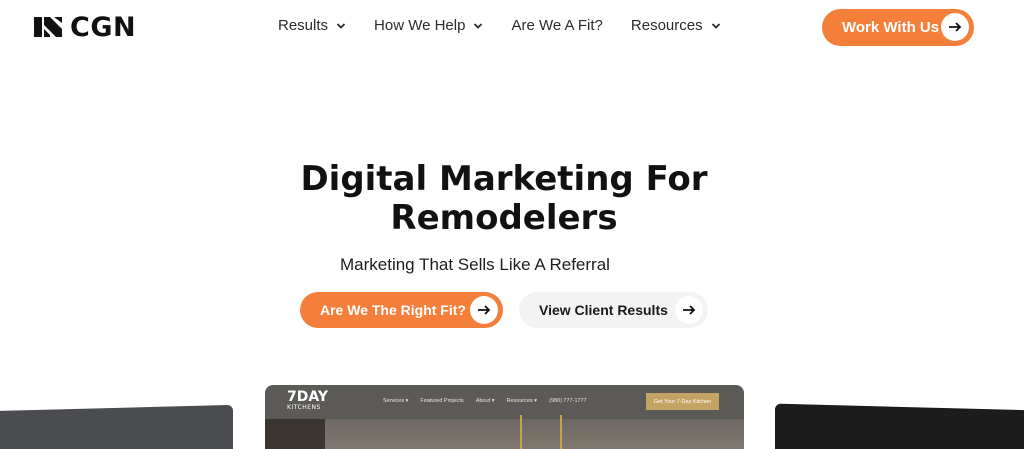 This screenshot has width=1024, height=449. Describe the element at coordinates (103, 27) in the screenshot. I see `logo-text: CGN` at that location.